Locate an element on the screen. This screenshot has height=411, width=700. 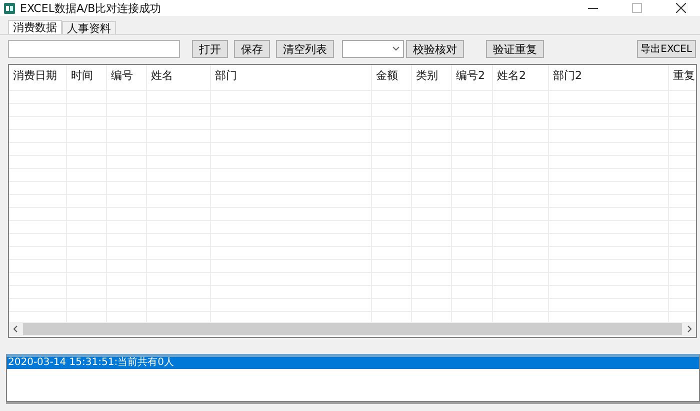
app-icon is located at coordinates (9, 8).